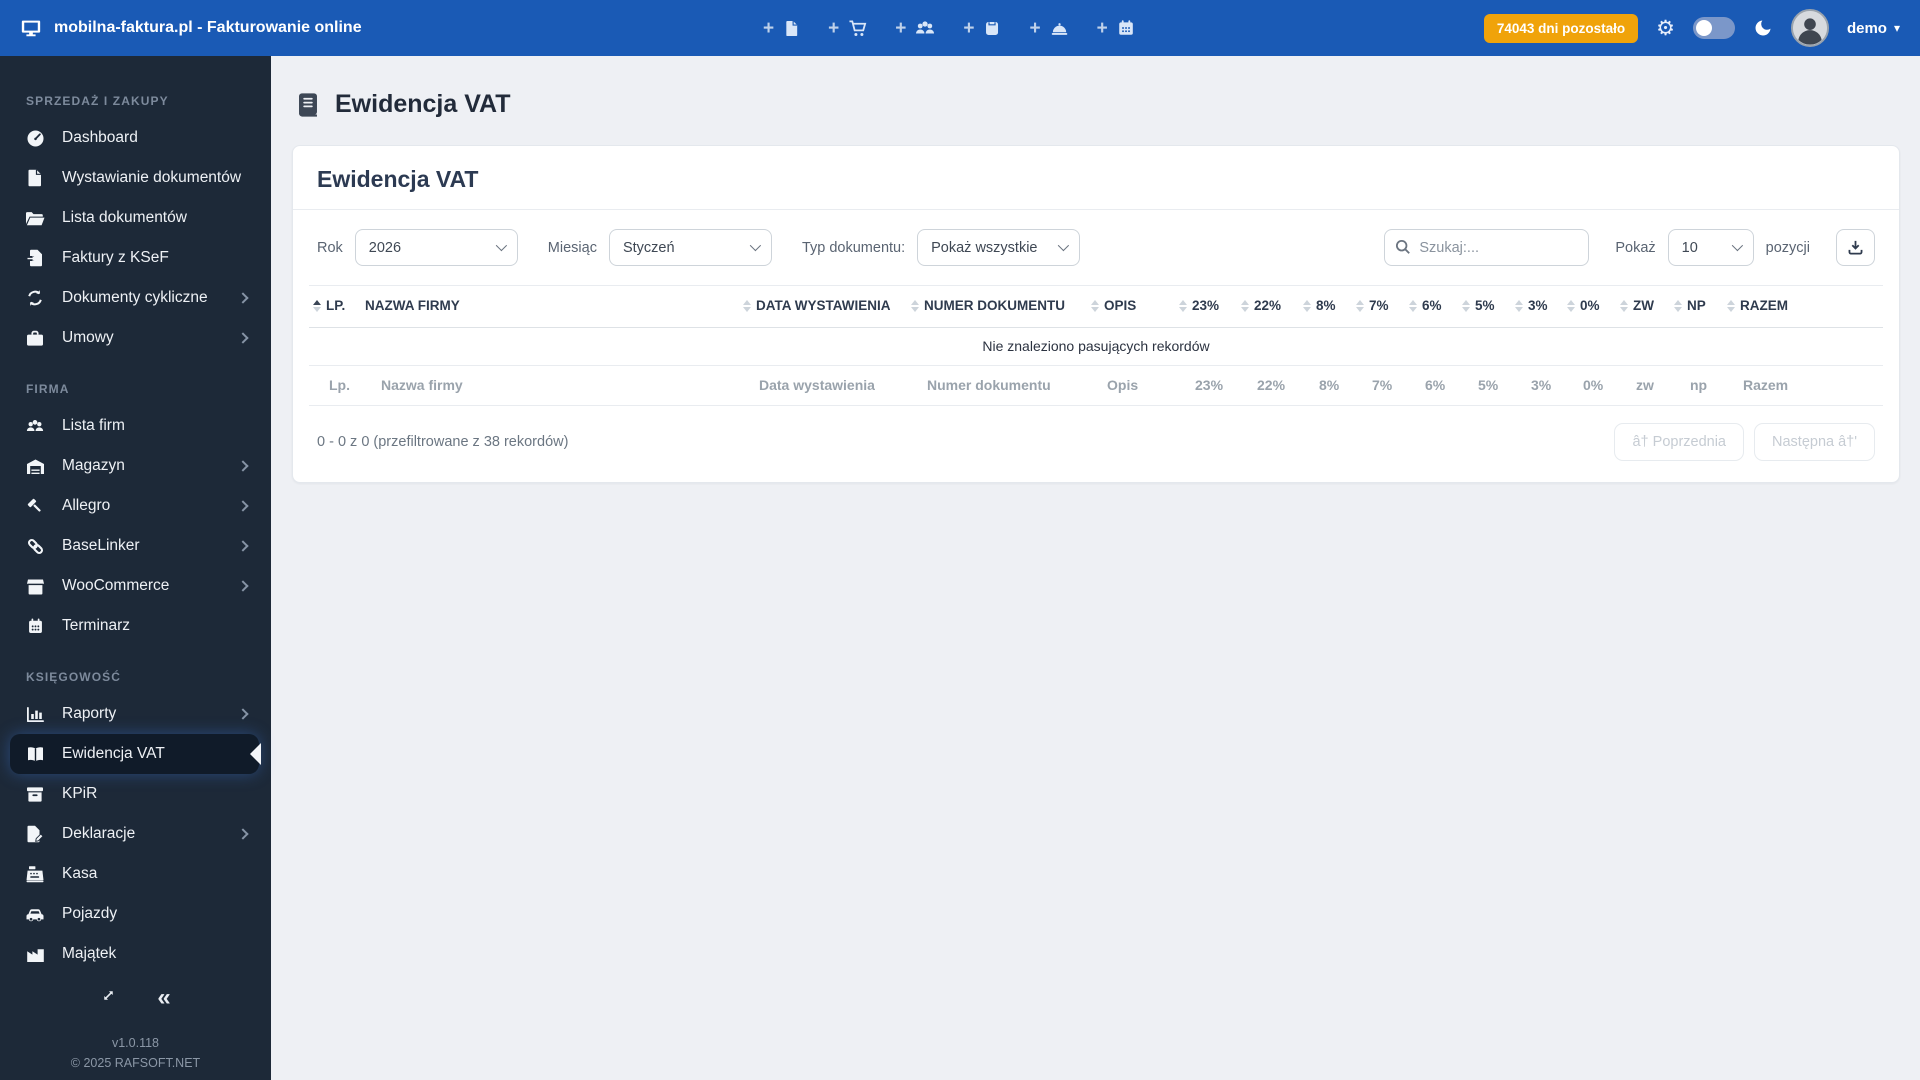 The image size is (1920, 1080). Describe the element at coordinates (135, 834) in the screenshot. I see `sidebar-item-deklaracje: Deklaracje` at that location.